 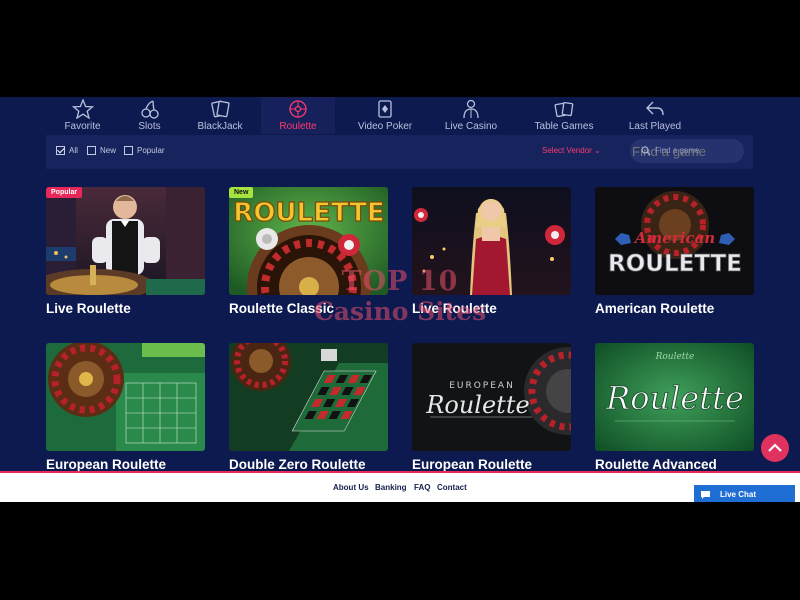 I want to click on back-arrow-icon, so click(x=655, y=108).